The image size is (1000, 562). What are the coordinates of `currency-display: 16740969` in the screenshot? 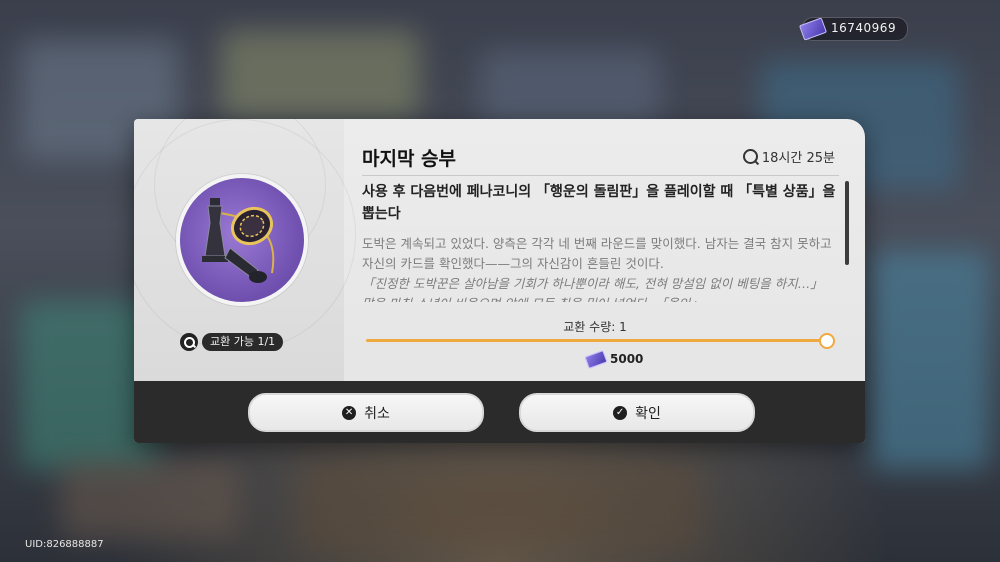 It's located at (853, 29).